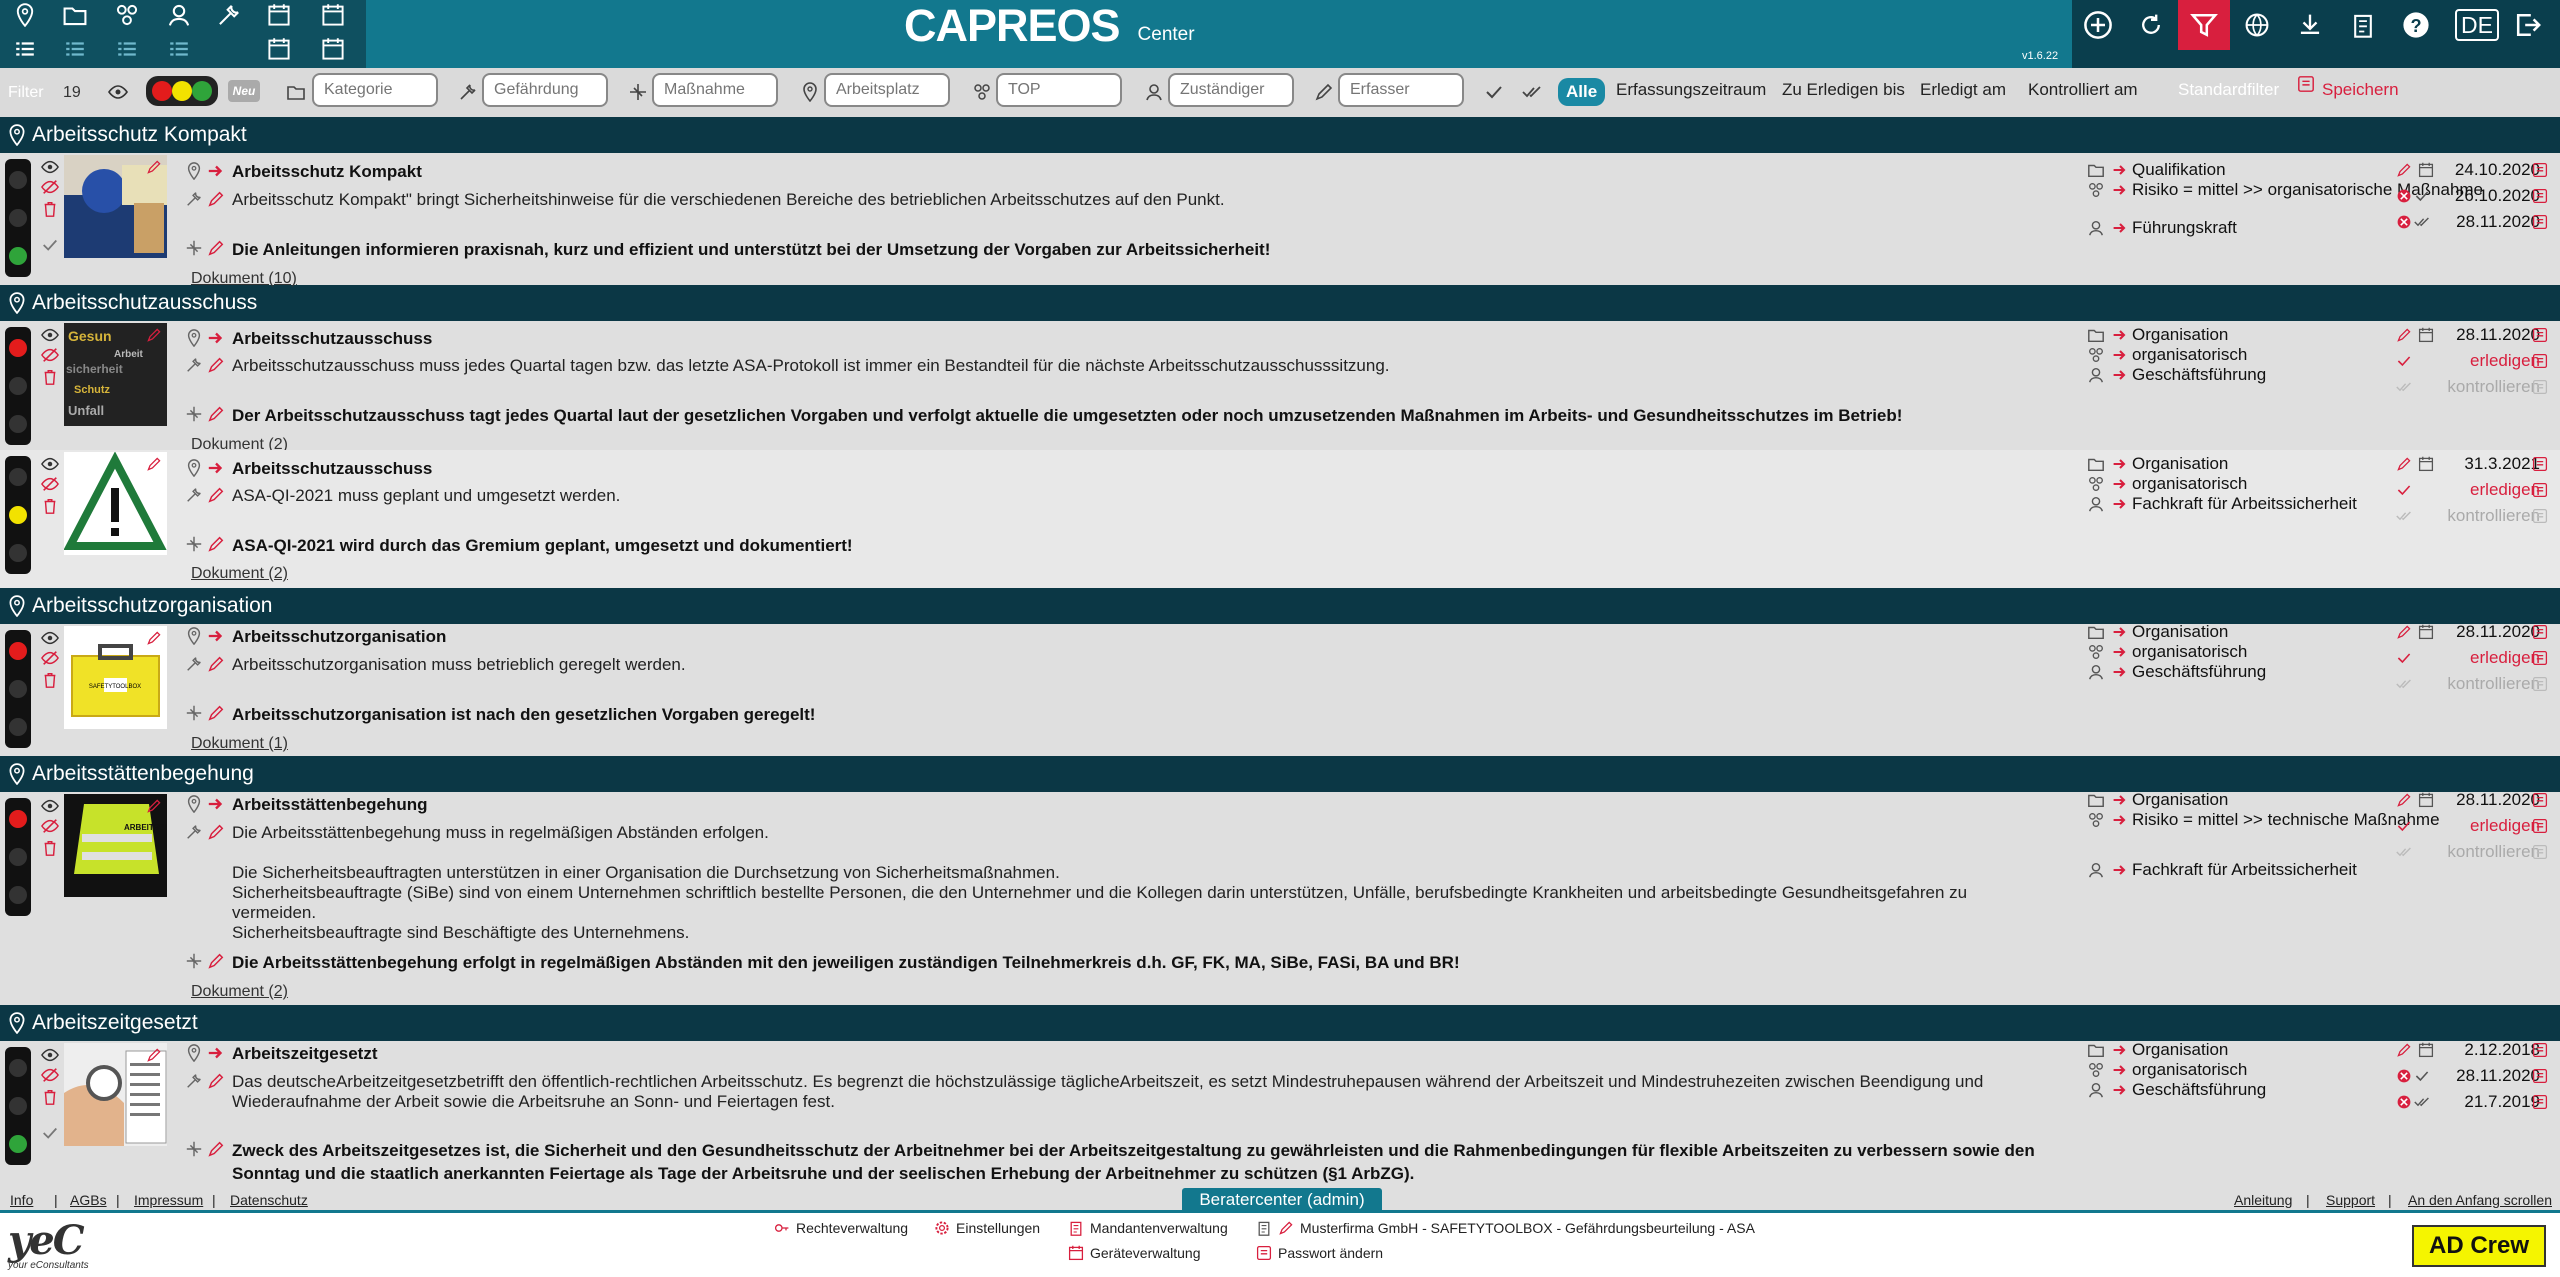 This screenshot has height=1277, width=2560. Describe the element at coordinates (1280, 303) in the screenshot. I see `category-header: Arbeitsschutzausschuss` at that location.